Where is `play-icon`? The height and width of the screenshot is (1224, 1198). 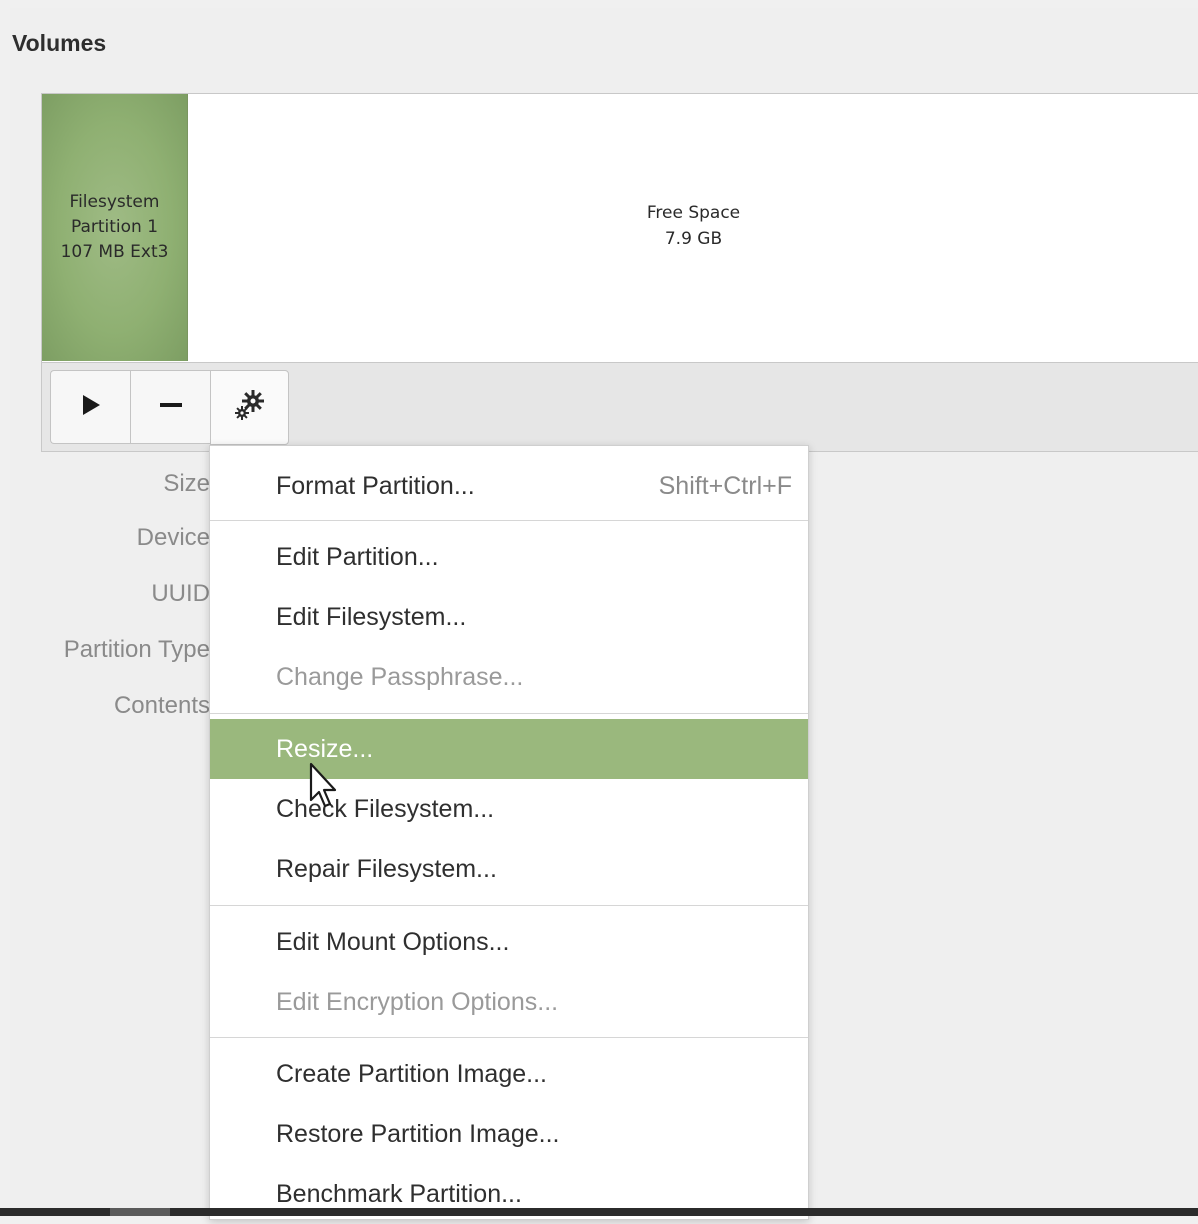 play-icon is located at coordinates (91, 407).